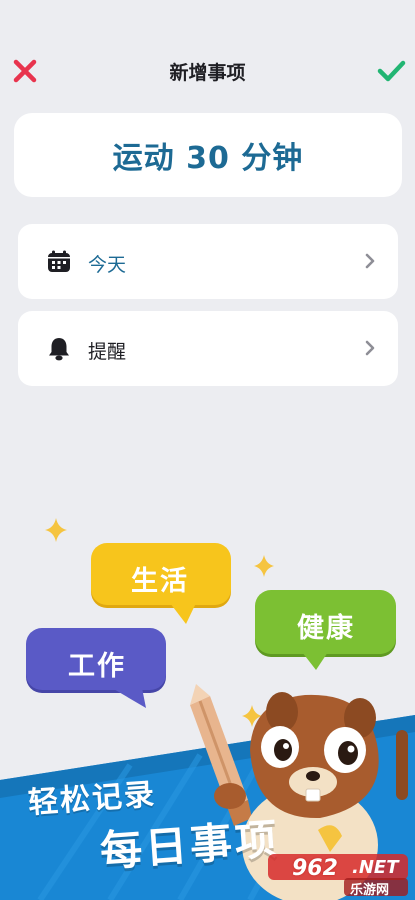 This screenshot has width=415, height=900. I want to click on slogan-line-2: 每日事项, so click(190, 845).